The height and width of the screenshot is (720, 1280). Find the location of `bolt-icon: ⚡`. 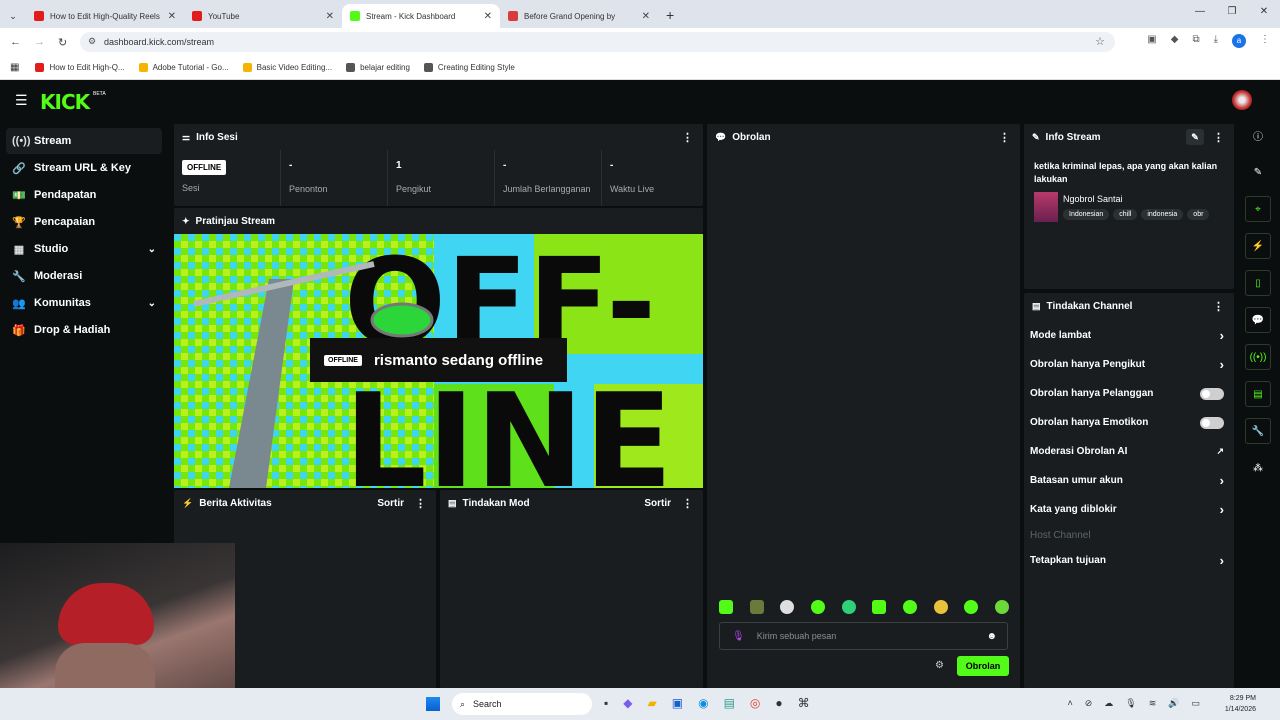

bolt-icon: ⚡ is located at coordinates (1258, 246).